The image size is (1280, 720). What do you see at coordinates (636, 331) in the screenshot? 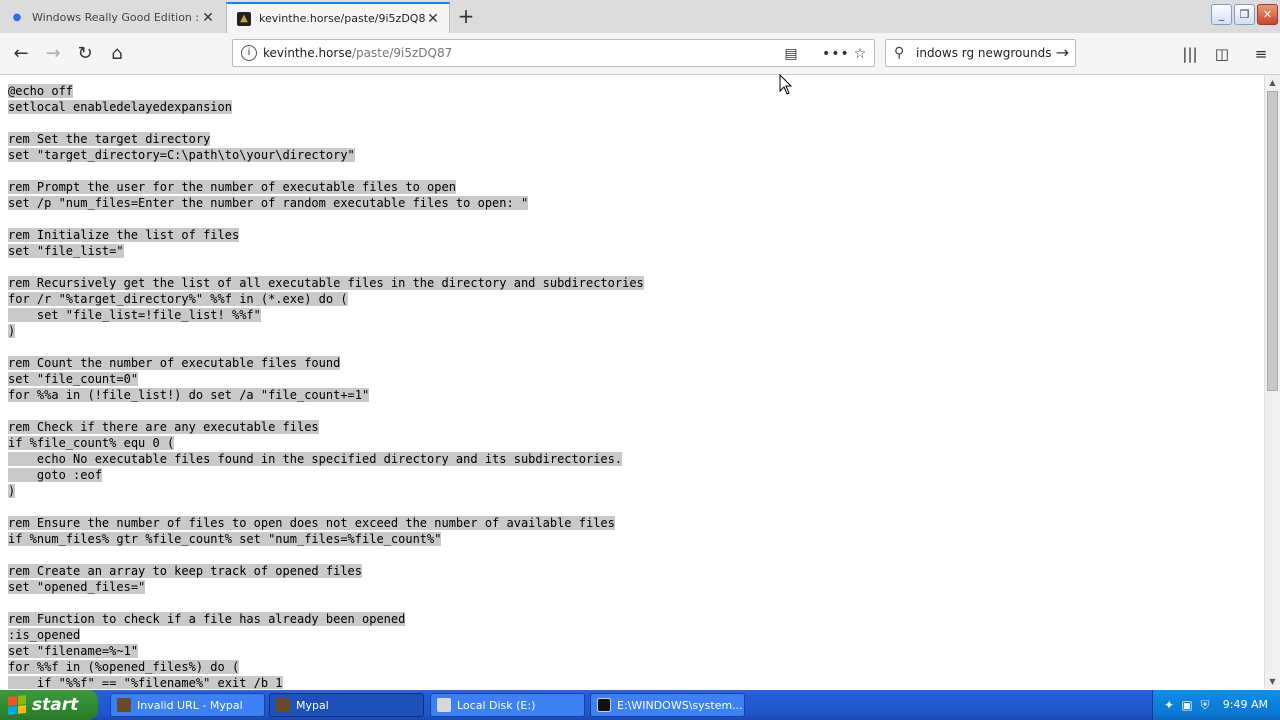
I see `code-line: )` at bounding box center [636, 331].